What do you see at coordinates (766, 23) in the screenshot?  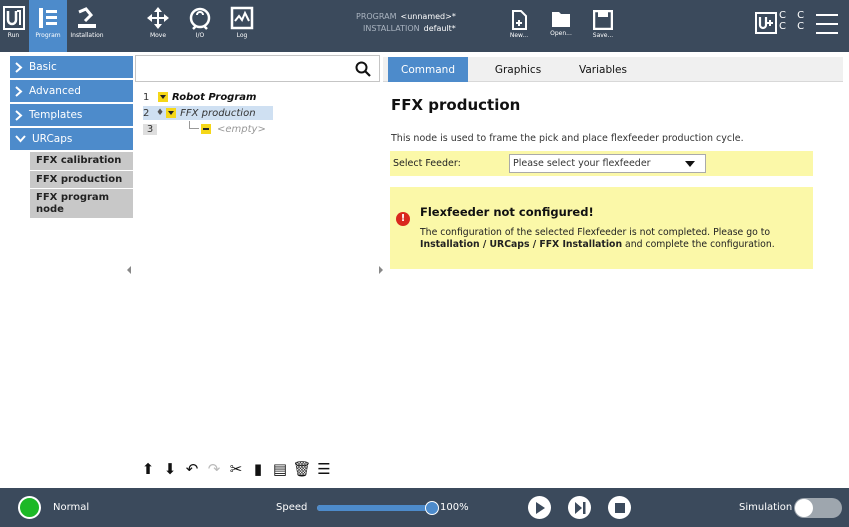 I see `urplus-icon` at bounding box center [766, 23].